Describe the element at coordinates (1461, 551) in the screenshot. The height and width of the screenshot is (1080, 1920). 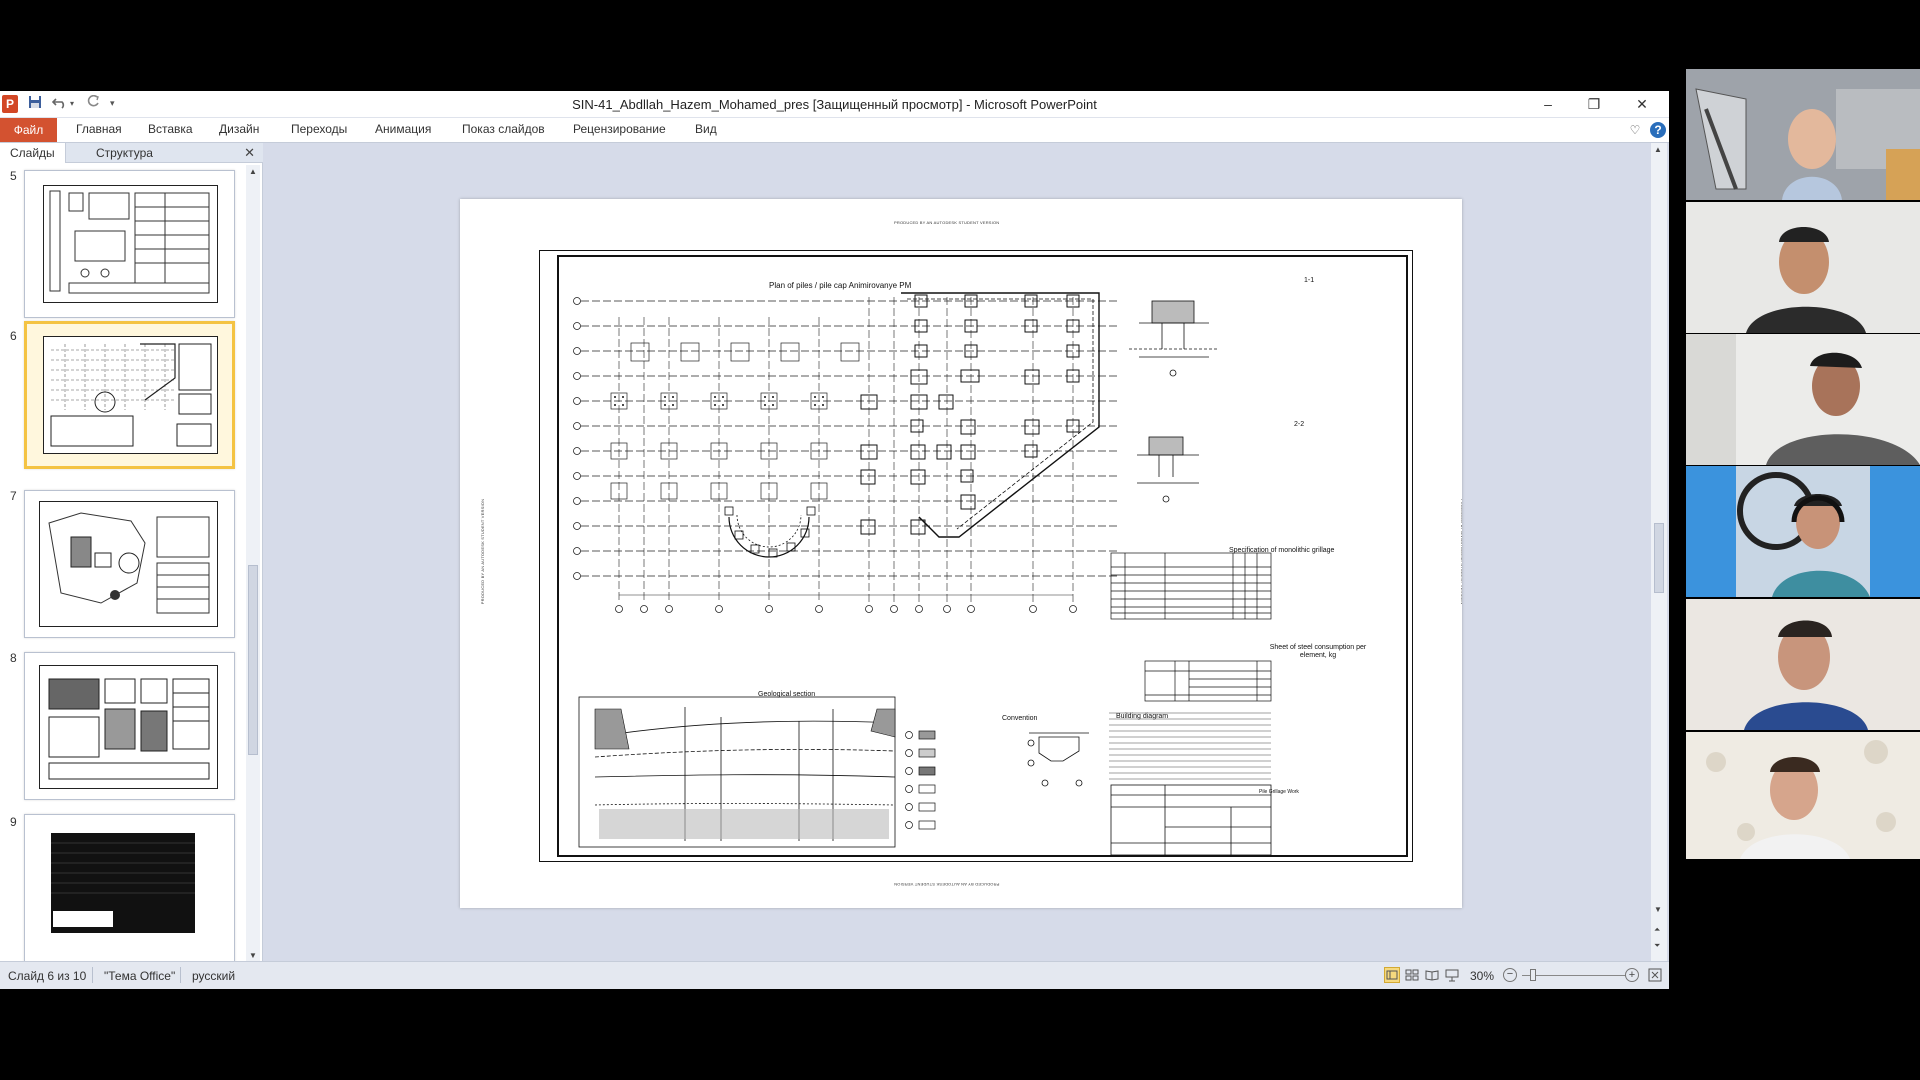
I see `watermark-right: PRODUCED BY AN AUTODESK STUDENT VERSION` at that location.